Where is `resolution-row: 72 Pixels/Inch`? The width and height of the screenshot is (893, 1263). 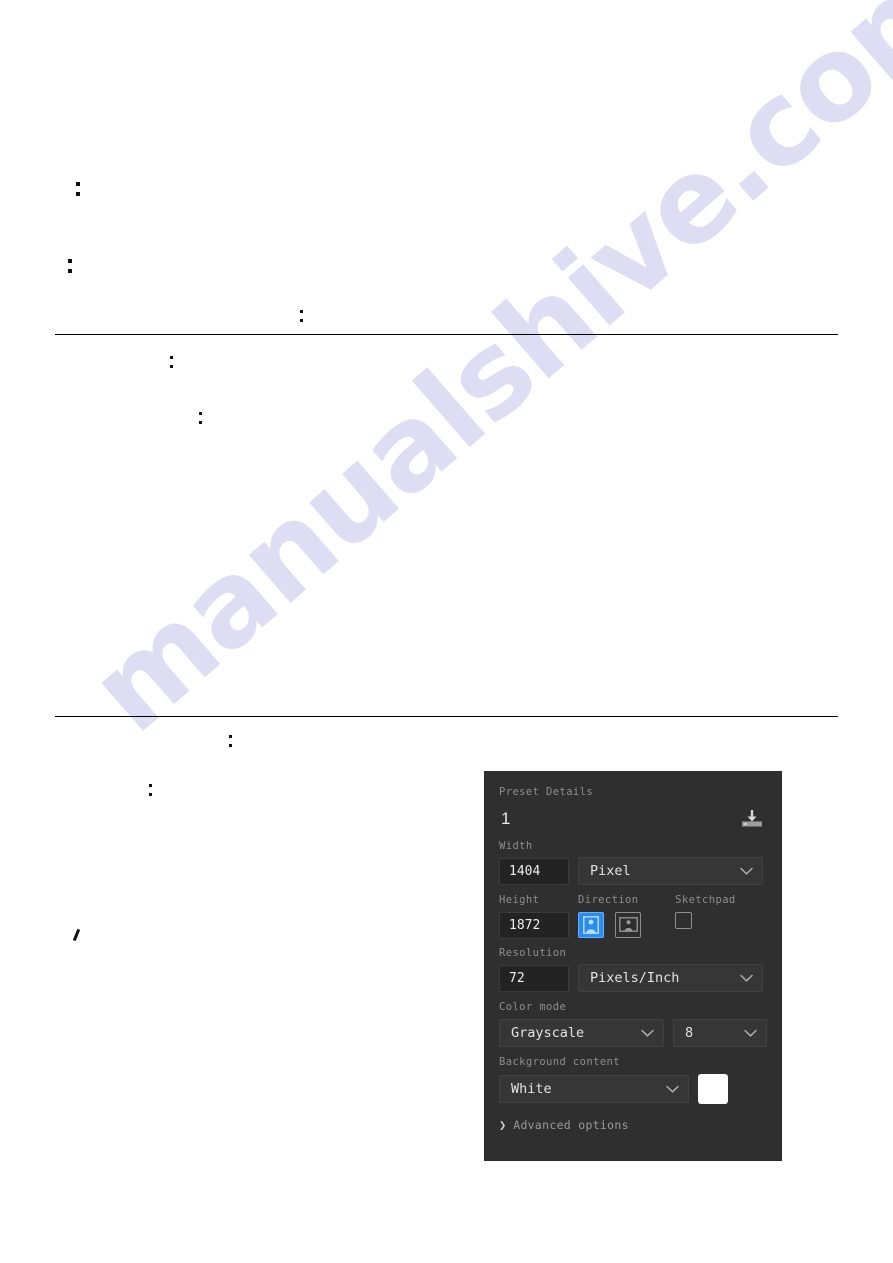 resolution-row: 72 Pixels/Inch is located at coordinates (633, 978).